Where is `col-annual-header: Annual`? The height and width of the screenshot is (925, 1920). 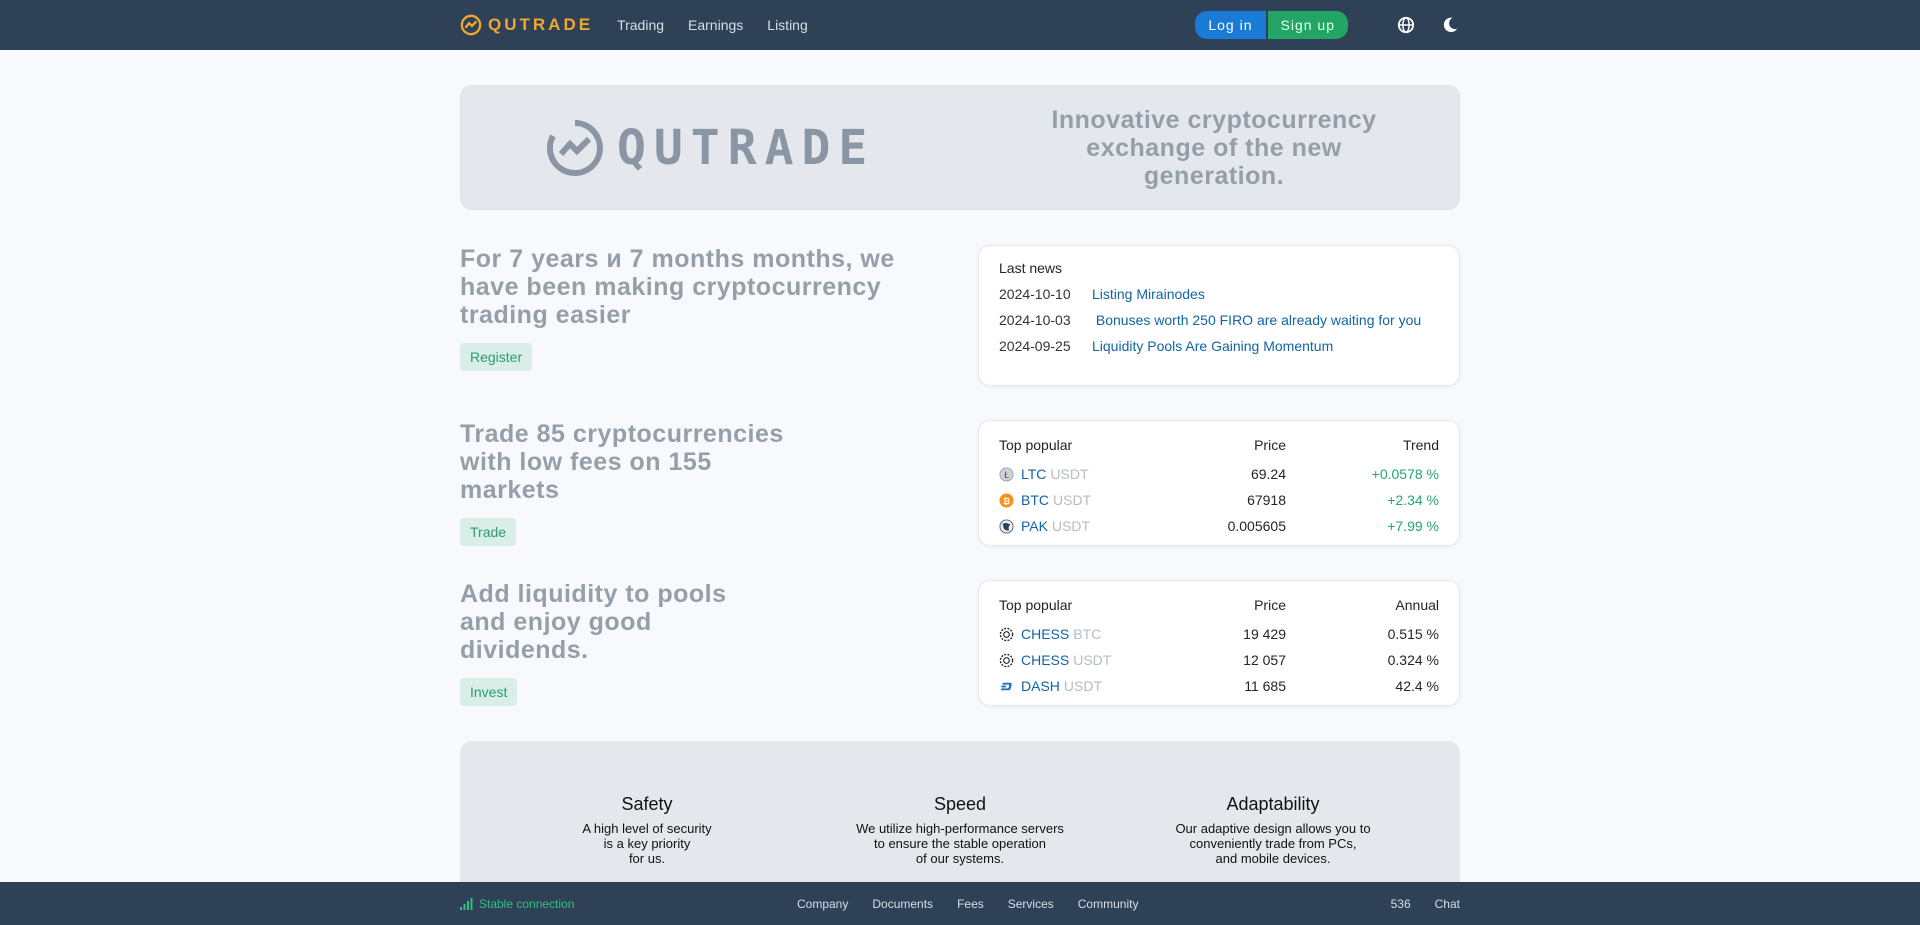
col-annual-header: Annual is located at coordinates (1417, 605).